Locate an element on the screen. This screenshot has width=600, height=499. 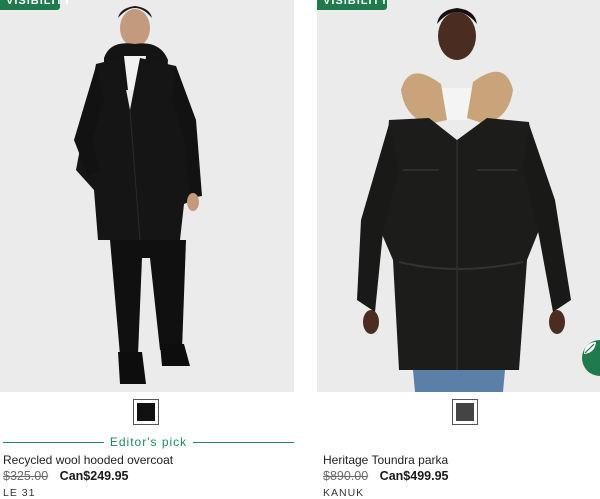
sale-price: Can$249.95 is located at coordinates (94, 476).